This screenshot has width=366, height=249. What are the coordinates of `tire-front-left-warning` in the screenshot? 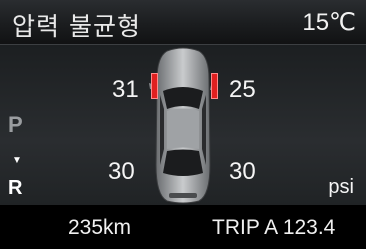 It's located at (154, 86).